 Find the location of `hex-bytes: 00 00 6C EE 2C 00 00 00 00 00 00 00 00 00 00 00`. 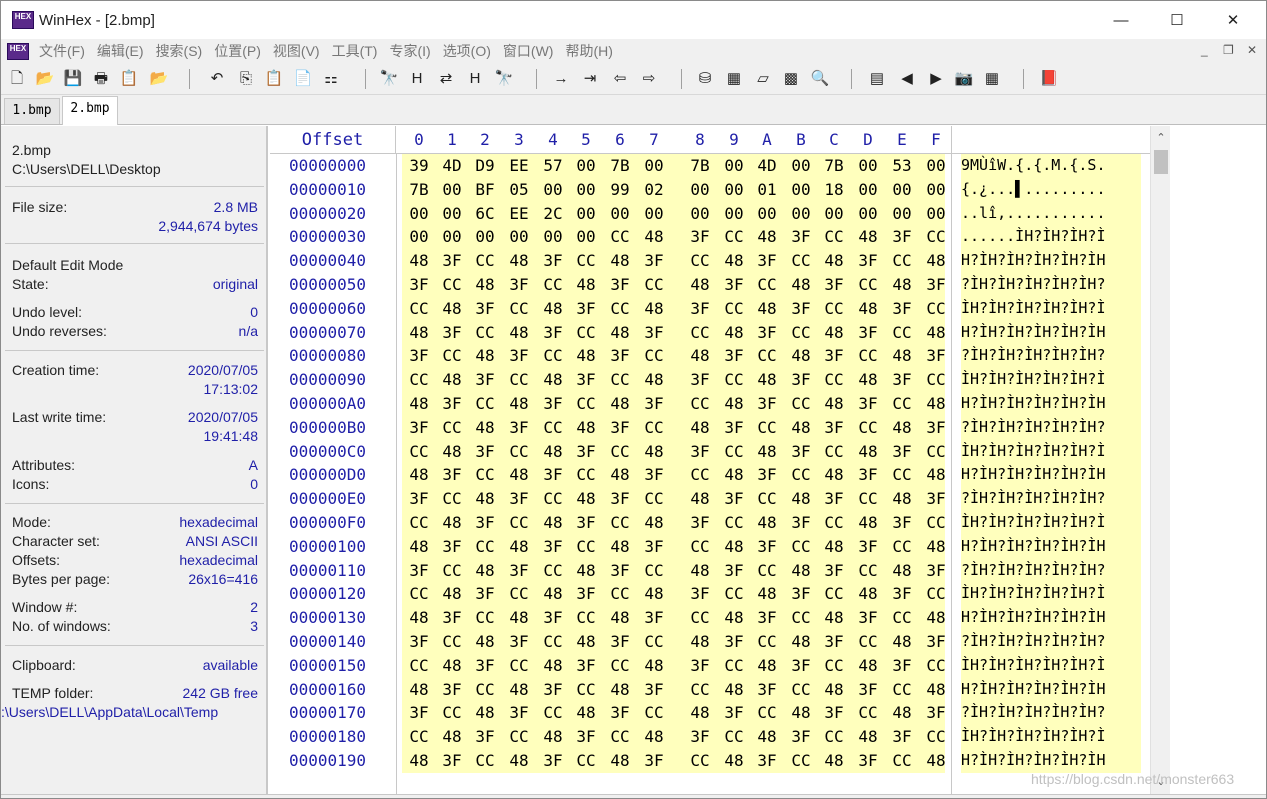

hex-bytes: 00 00 6C EE 2C 00 00 00 00 00 00 00 00 00 00 00 is located at coordinates (674, 213).